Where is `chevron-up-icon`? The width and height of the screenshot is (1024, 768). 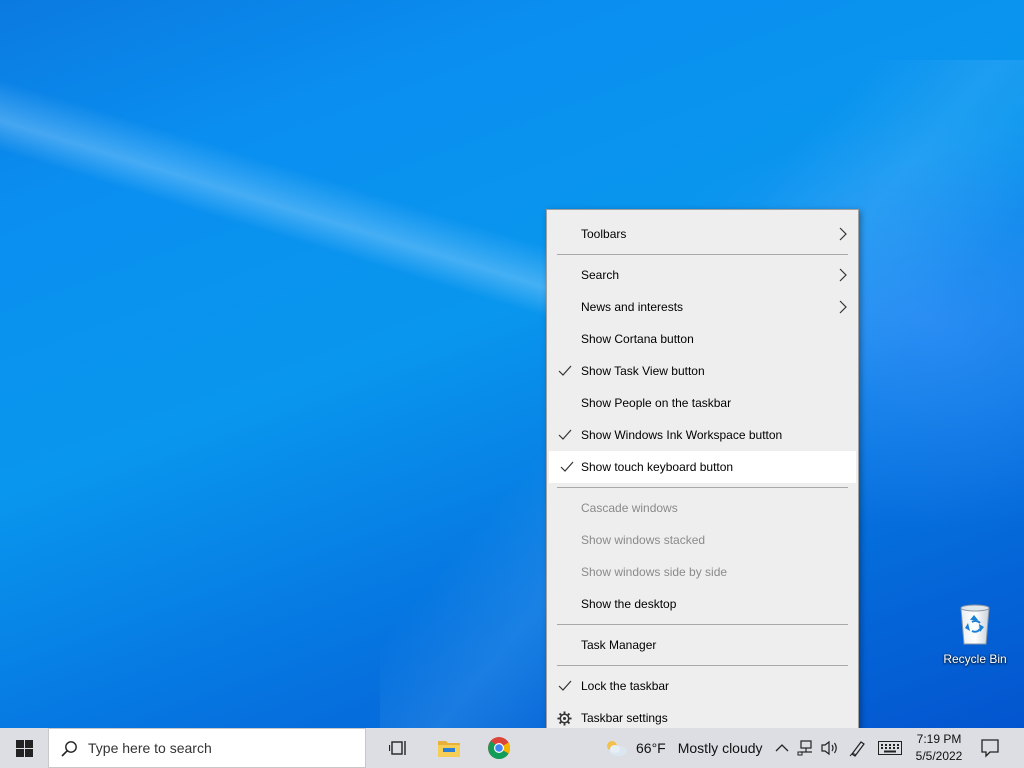 chevron-up-icon is located at coordinates (782, 748).